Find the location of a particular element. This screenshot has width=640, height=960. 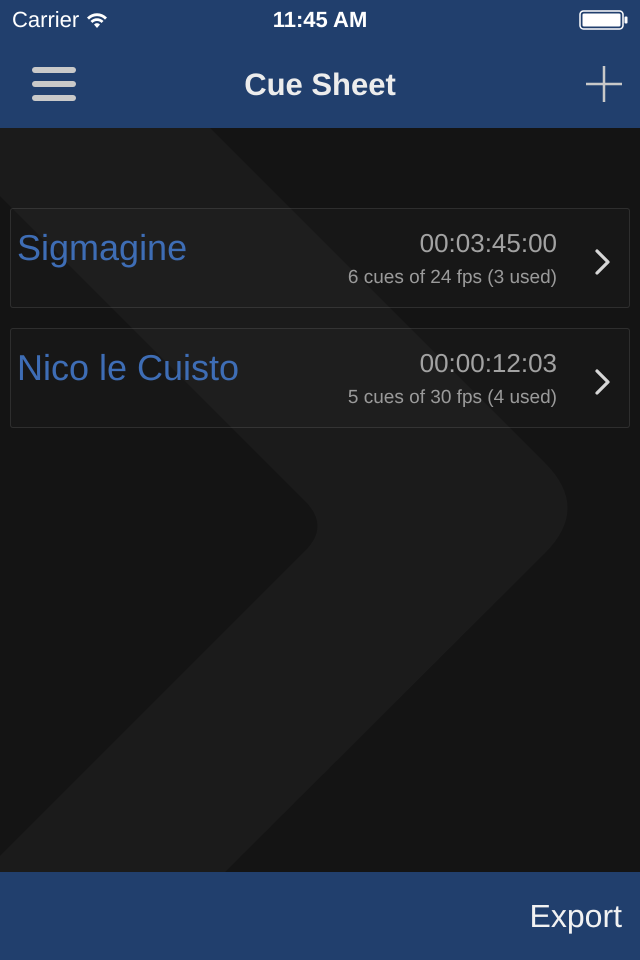

add-icon is located at coordinates (604, 84).